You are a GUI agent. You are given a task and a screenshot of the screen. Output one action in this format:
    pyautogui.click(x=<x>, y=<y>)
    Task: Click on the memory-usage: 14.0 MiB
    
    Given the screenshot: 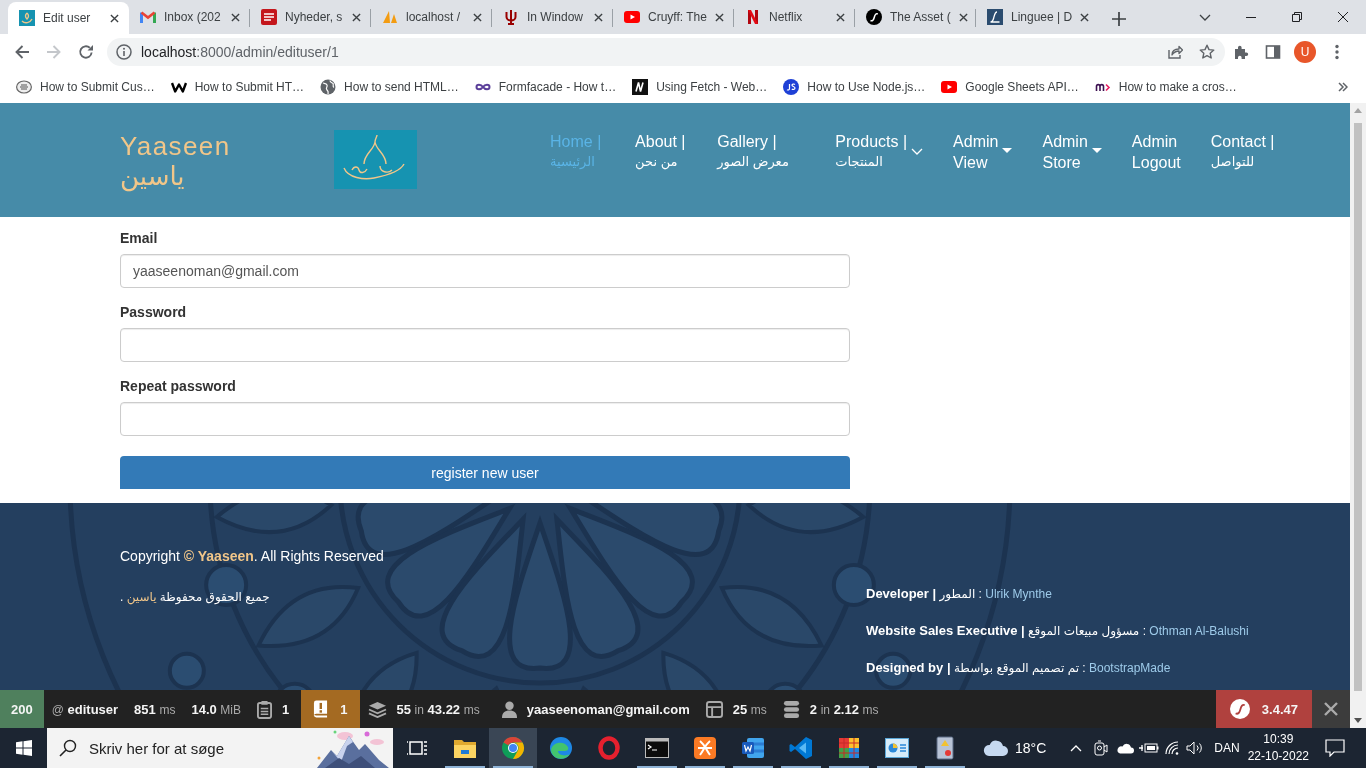 What is the action you would take?
    pyautogui.click(x=216, y=709)
    